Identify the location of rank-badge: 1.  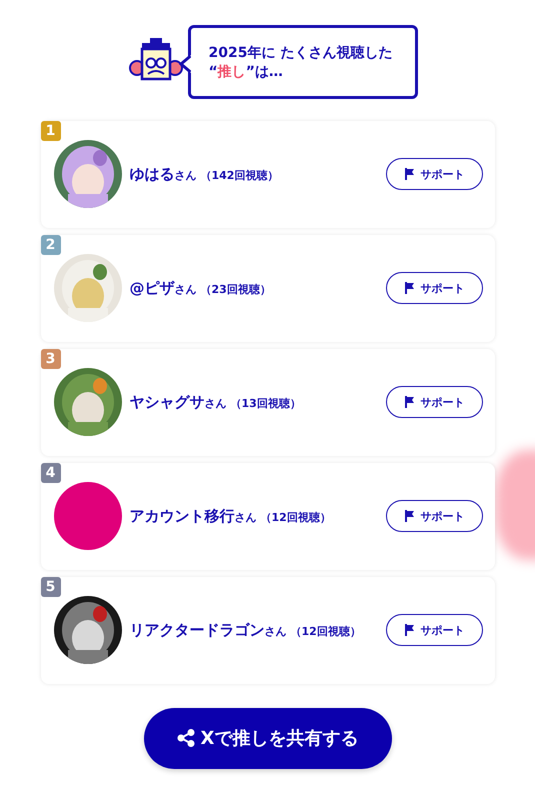
(50, 130).